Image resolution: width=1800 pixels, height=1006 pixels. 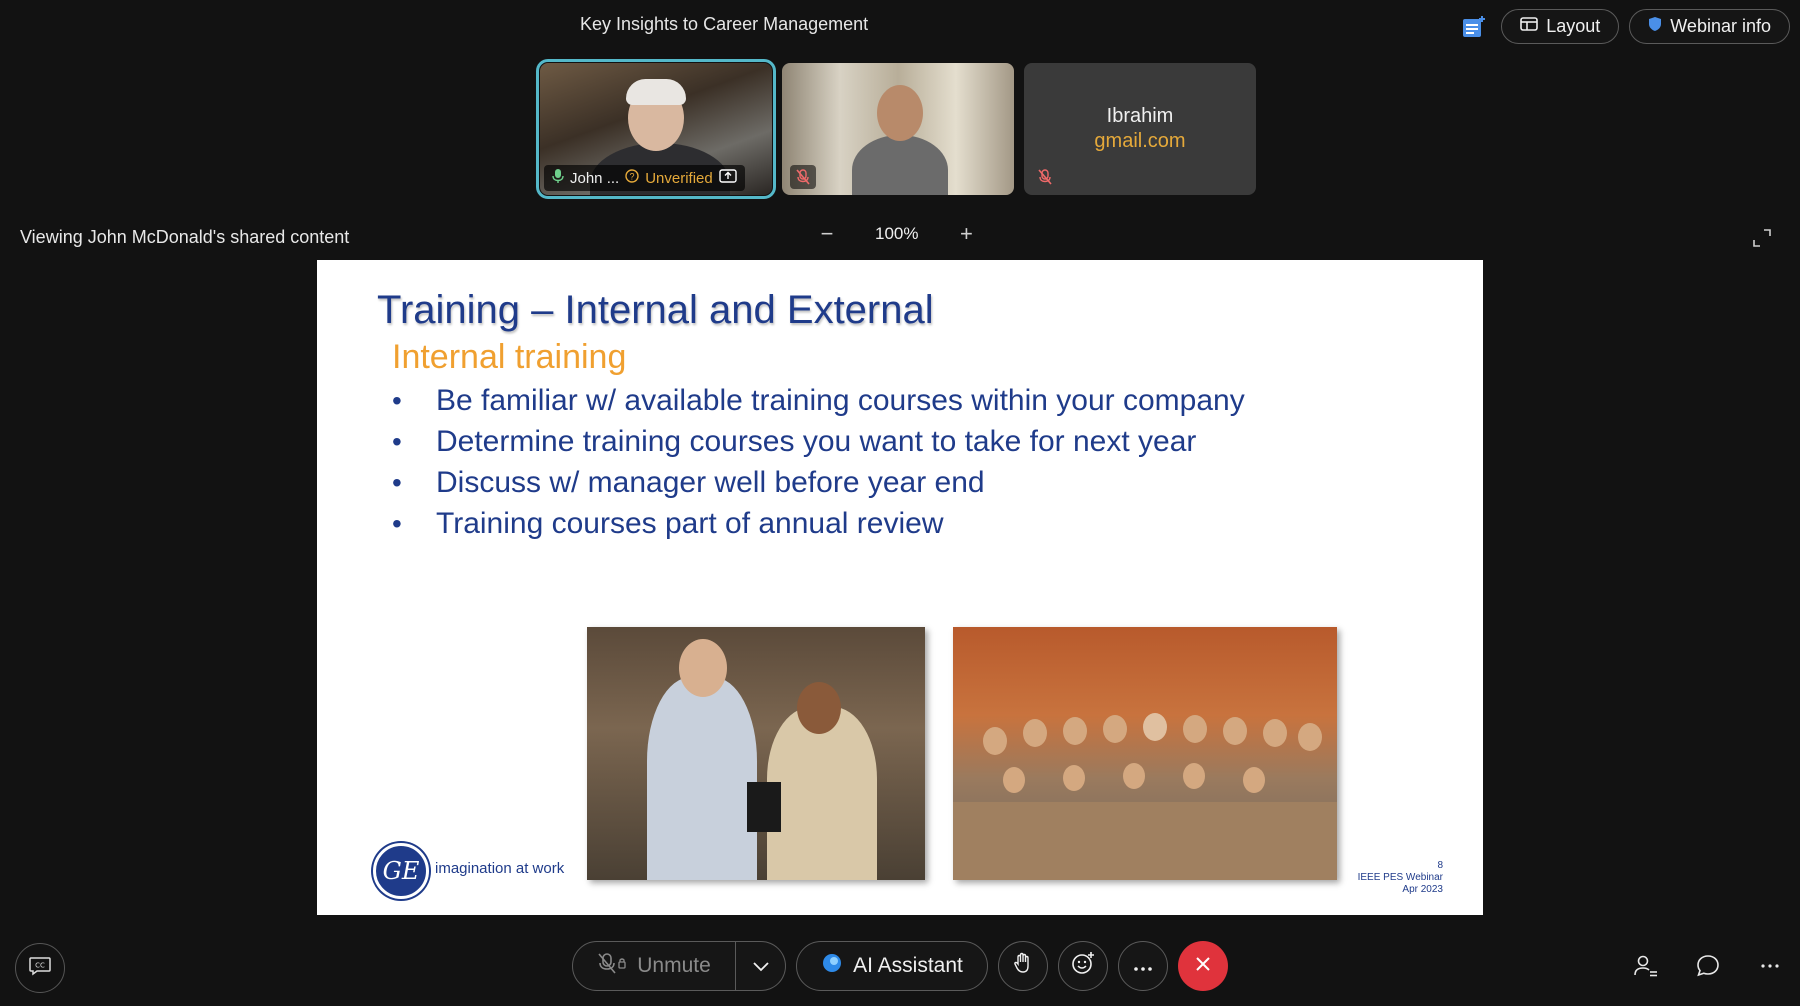 I want to click on raise-hand-button, so click(x=1023, y=966).